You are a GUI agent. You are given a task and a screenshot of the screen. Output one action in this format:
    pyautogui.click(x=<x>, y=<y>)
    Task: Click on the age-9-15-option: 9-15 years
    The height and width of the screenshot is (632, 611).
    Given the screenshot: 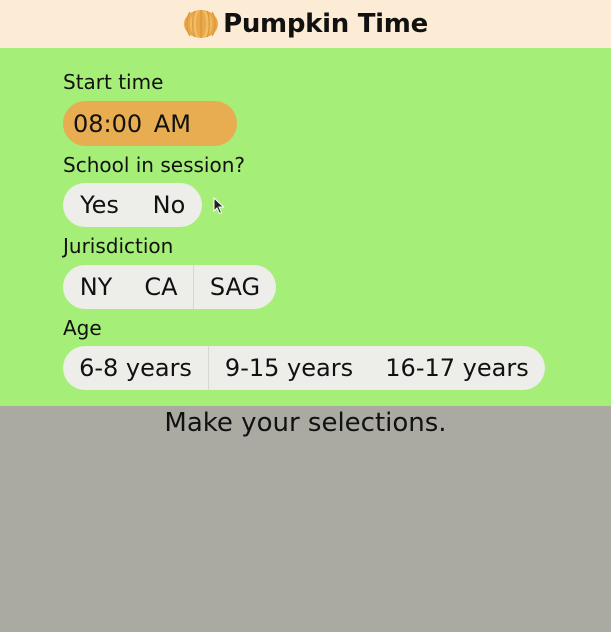 What is the action you would take?
    pyautogui.click(x=288, y=368)
    